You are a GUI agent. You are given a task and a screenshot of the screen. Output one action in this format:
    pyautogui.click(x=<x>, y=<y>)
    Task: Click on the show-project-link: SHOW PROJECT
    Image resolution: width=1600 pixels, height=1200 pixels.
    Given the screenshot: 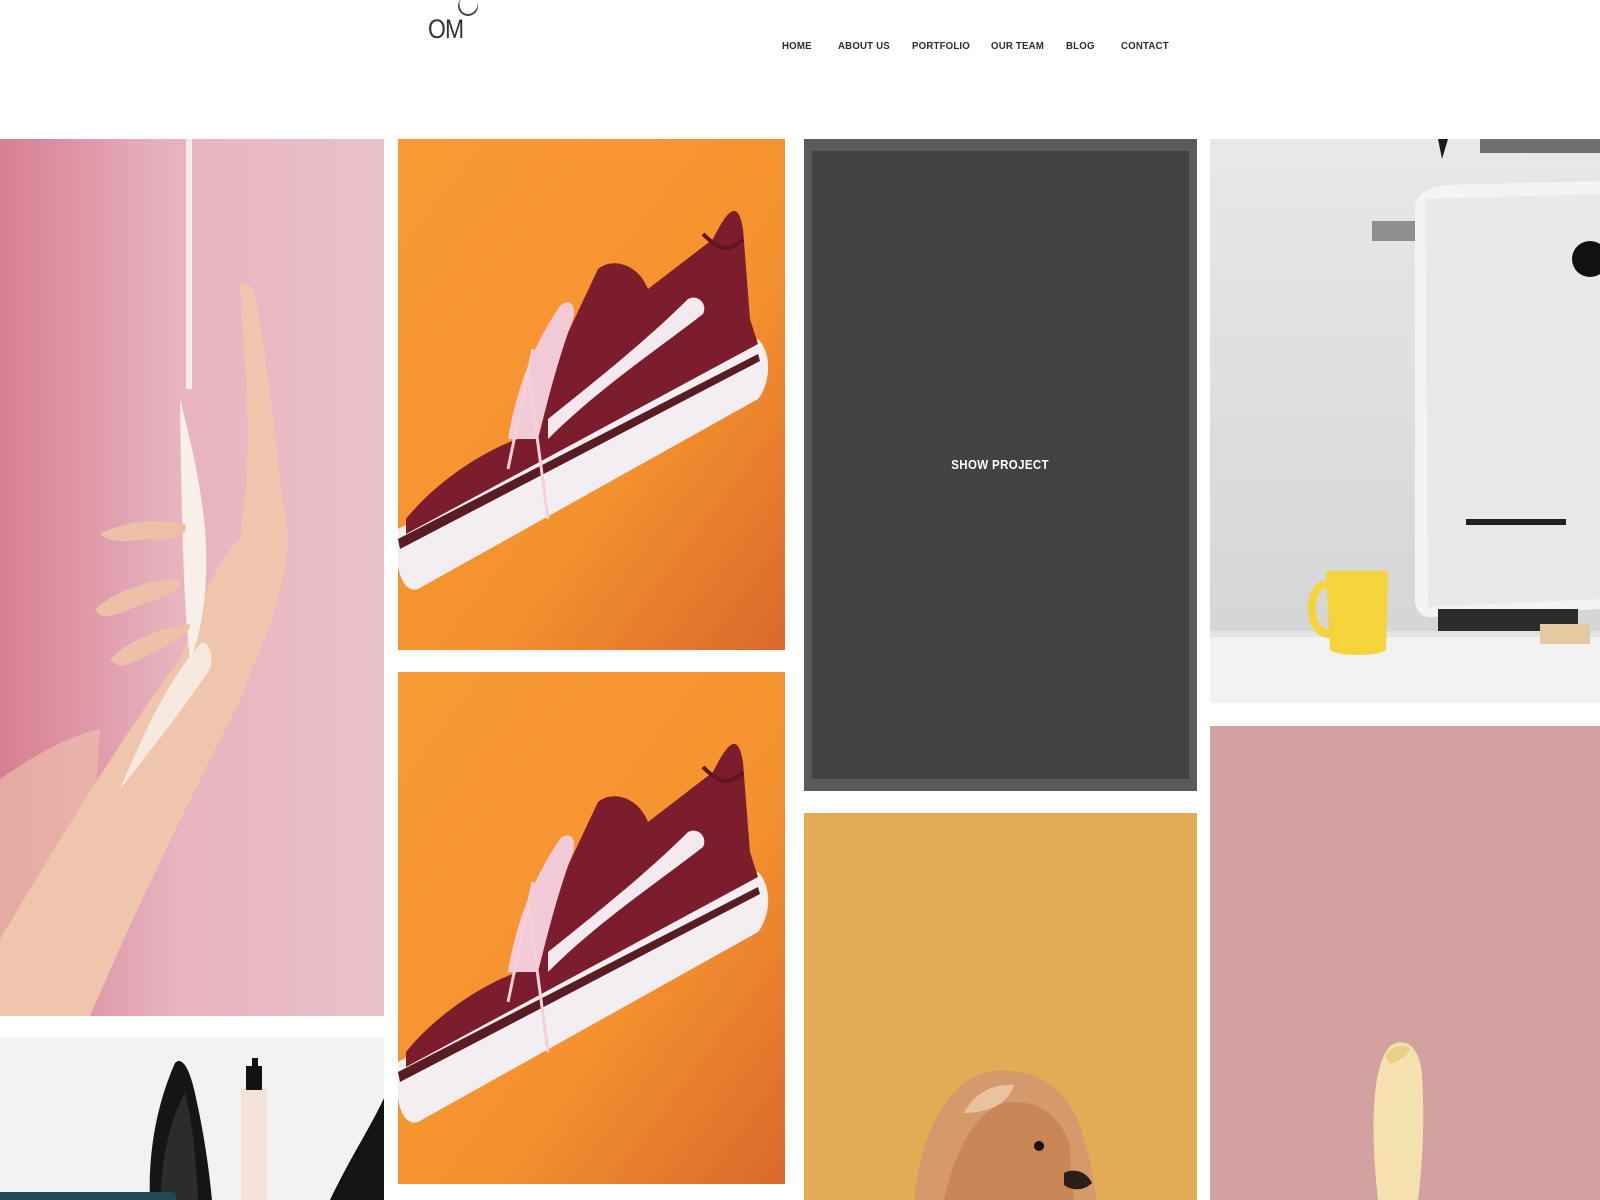 What is the action you would take?
    pyautogui.click(x=1001, y=465)
    